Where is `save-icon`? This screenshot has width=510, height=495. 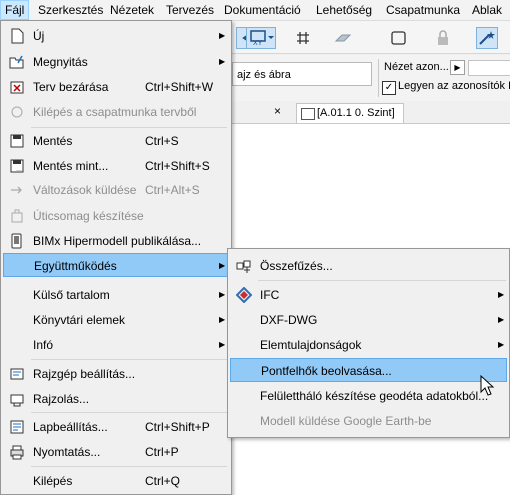
save-icon is located at coordinates (17, 141).